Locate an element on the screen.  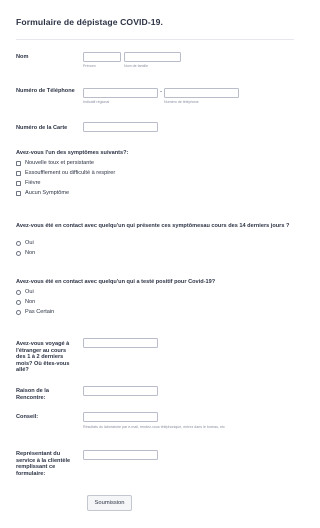
first-name-input is located at coordinates (102, 57).